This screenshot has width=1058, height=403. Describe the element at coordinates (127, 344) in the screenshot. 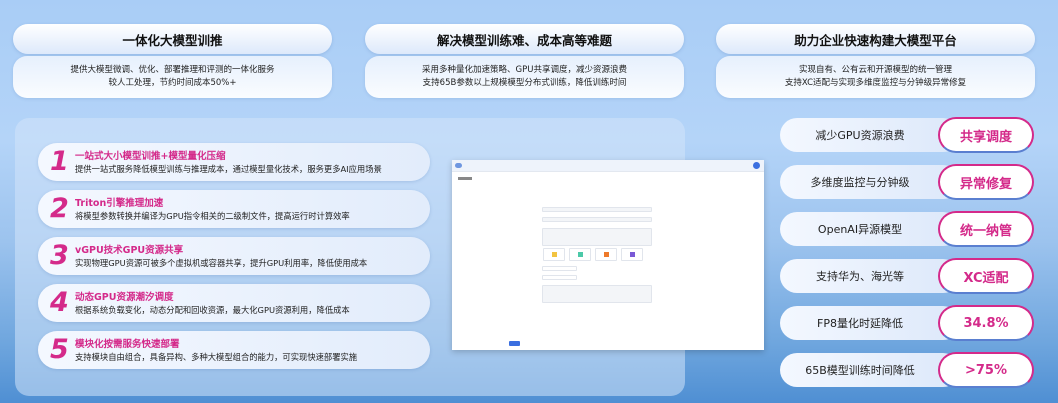

I see `feature-title: 模块化按需服务快速部署` at that location.